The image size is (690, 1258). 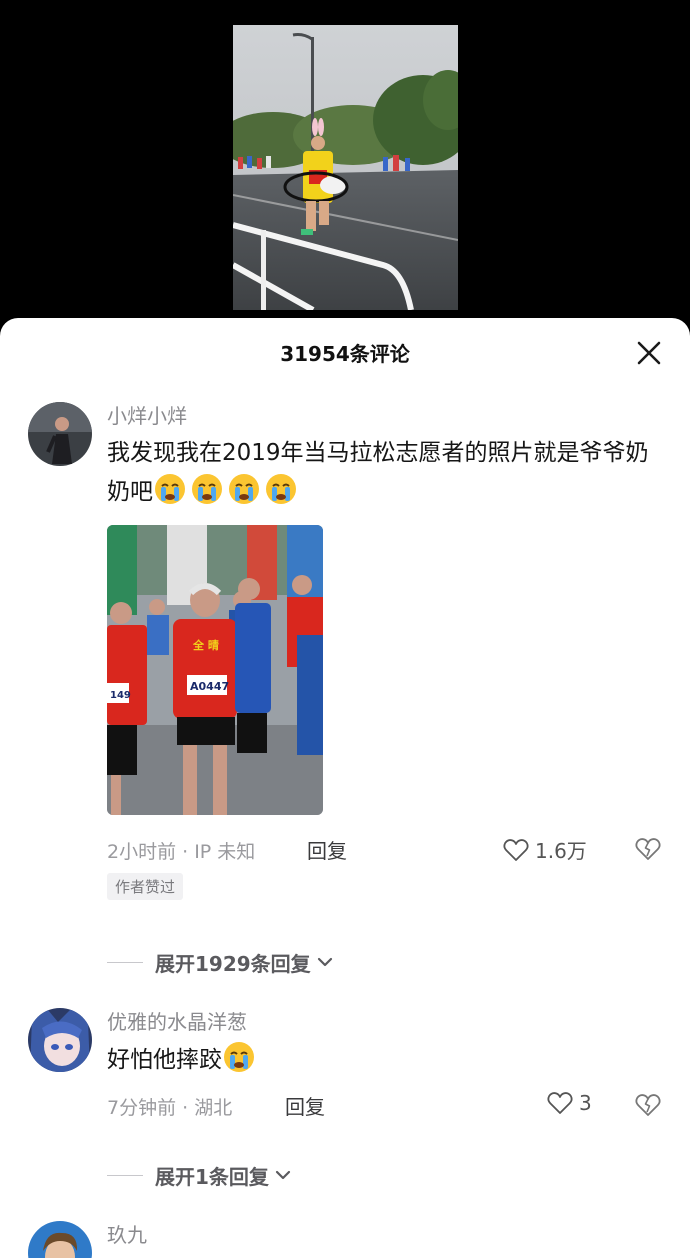 I want to click on comment-item: 玖九, so click(x=345, y=1239).